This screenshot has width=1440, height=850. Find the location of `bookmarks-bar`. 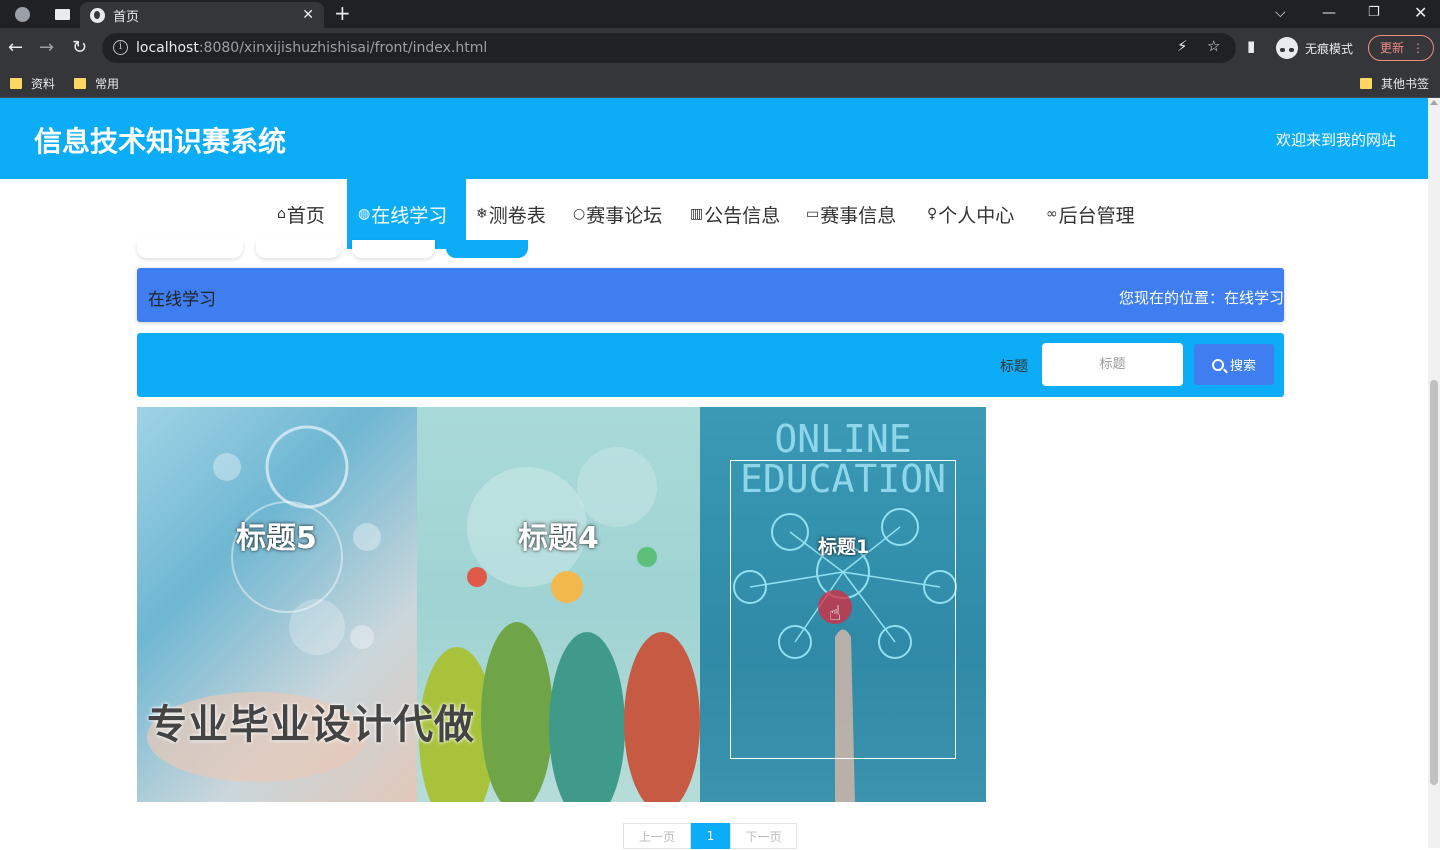

bookmarks-bar is located at coordinates (720, 83).